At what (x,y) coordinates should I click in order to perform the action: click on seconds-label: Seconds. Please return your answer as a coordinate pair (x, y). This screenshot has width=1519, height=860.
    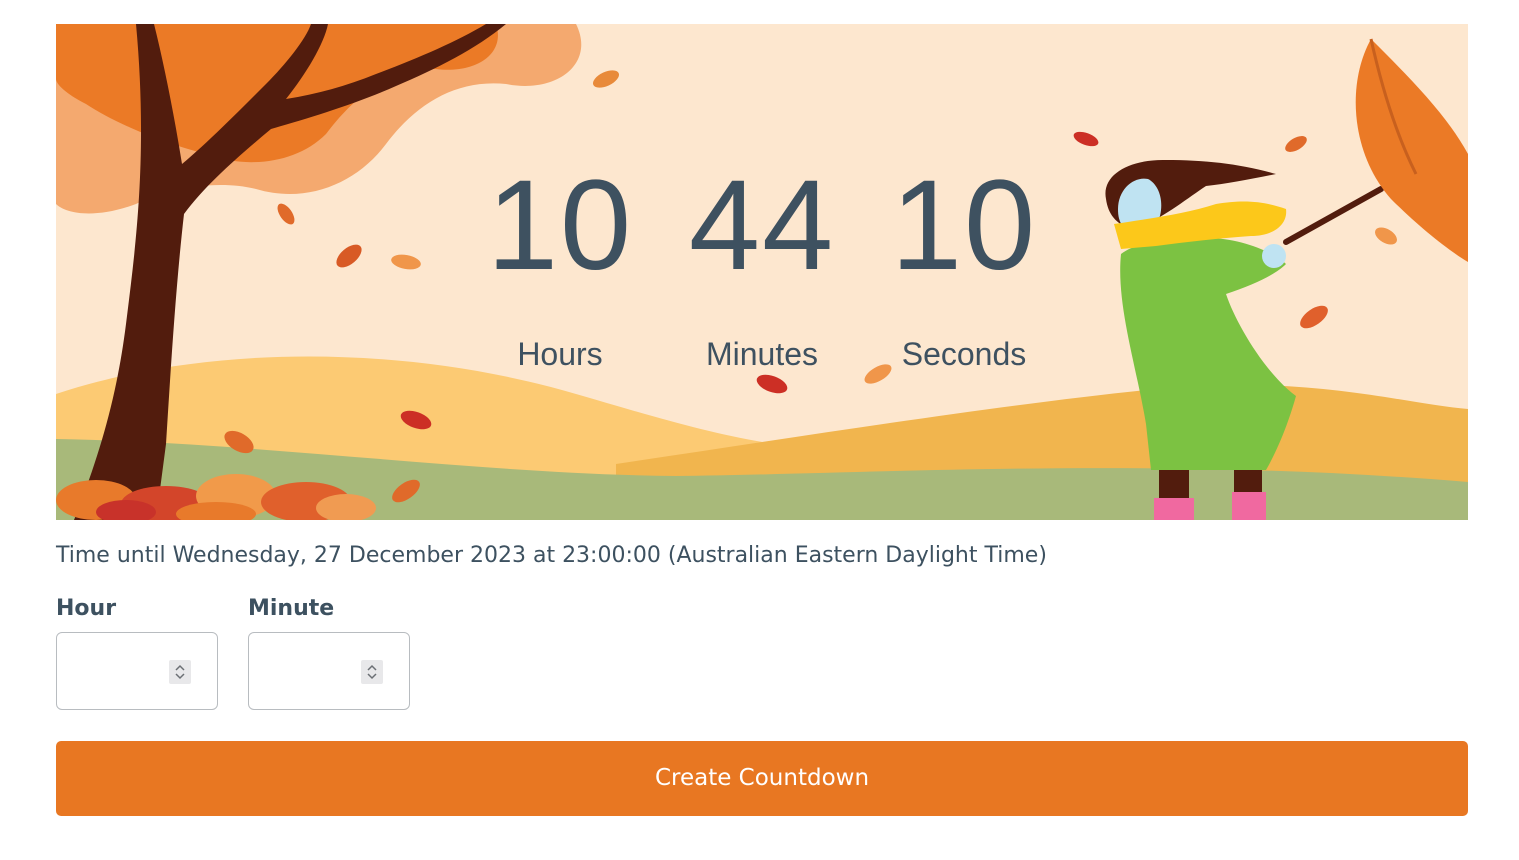
    Looking at the image, I should click on (964, 354).